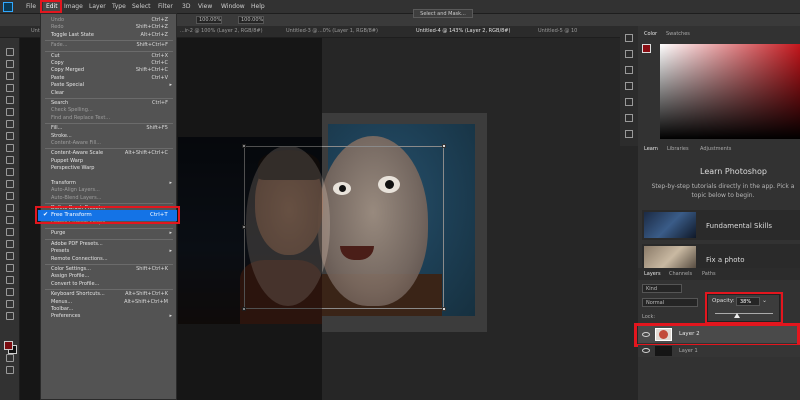 The image size is (800, 400). I want to click on doc-tab-active: Untitled-4 @ 143% (Layer 2, RGB/8#), so click(463, 31).